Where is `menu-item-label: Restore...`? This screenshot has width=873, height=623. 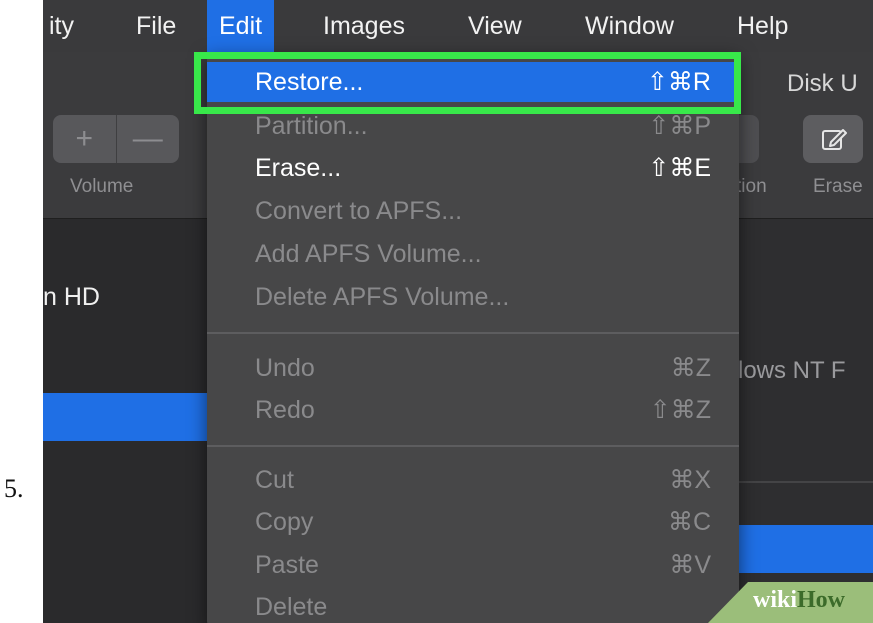
menu-item-label: Restore... is located at coordinates (309, 82).